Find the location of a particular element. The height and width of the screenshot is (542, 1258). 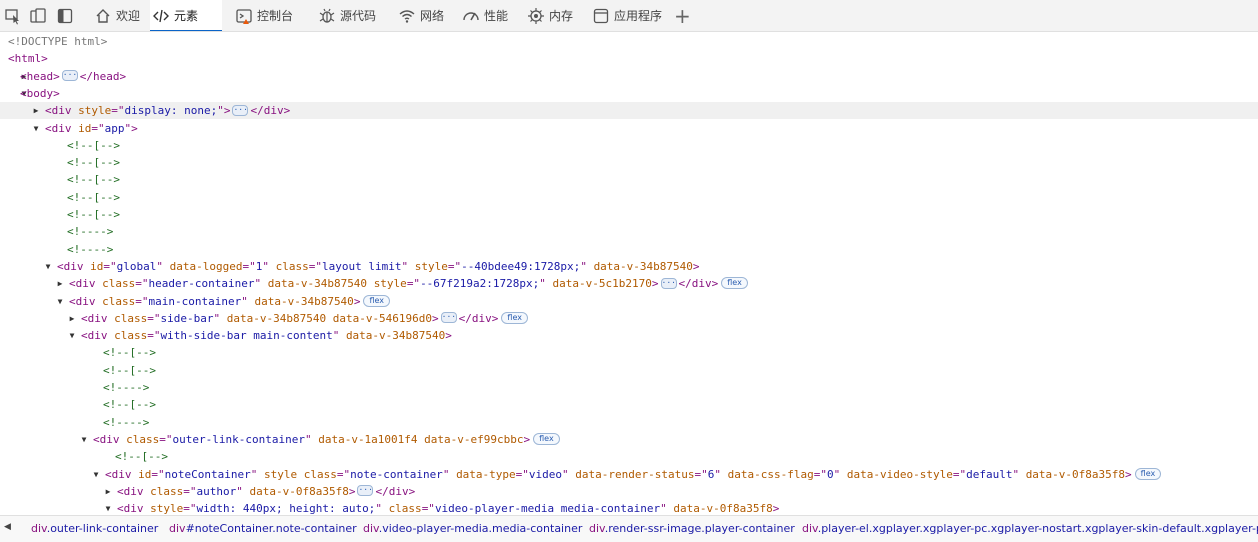

dom-node-line: <!DOCTYPE html> is located at coordinates (629, 41).